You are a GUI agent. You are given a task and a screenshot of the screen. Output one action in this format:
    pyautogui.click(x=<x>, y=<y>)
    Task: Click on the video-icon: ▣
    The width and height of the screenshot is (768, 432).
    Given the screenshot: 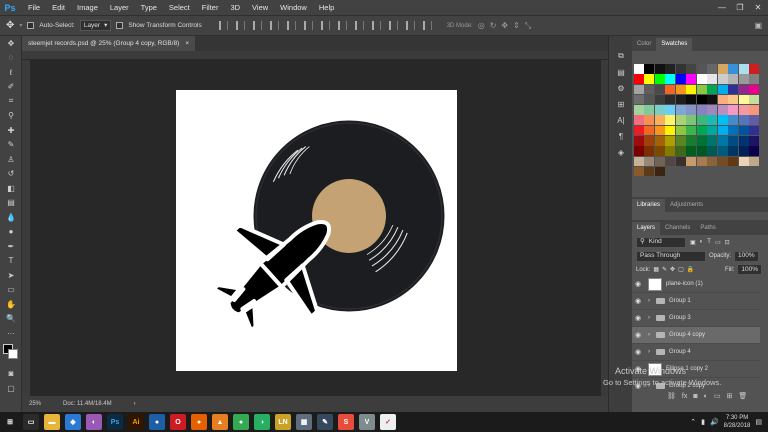 What is the action you would take?
    pyautogui.click(x=758, y=25)
    